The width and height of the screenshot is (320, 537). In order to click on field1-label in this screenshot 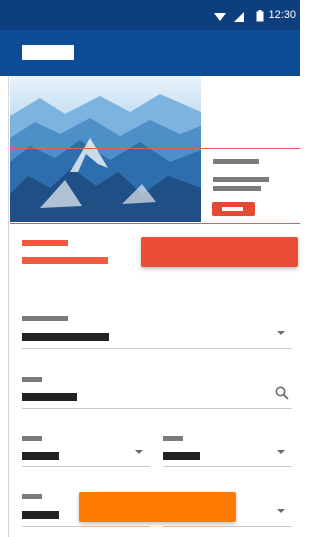, I will do `click(45, 318)`.